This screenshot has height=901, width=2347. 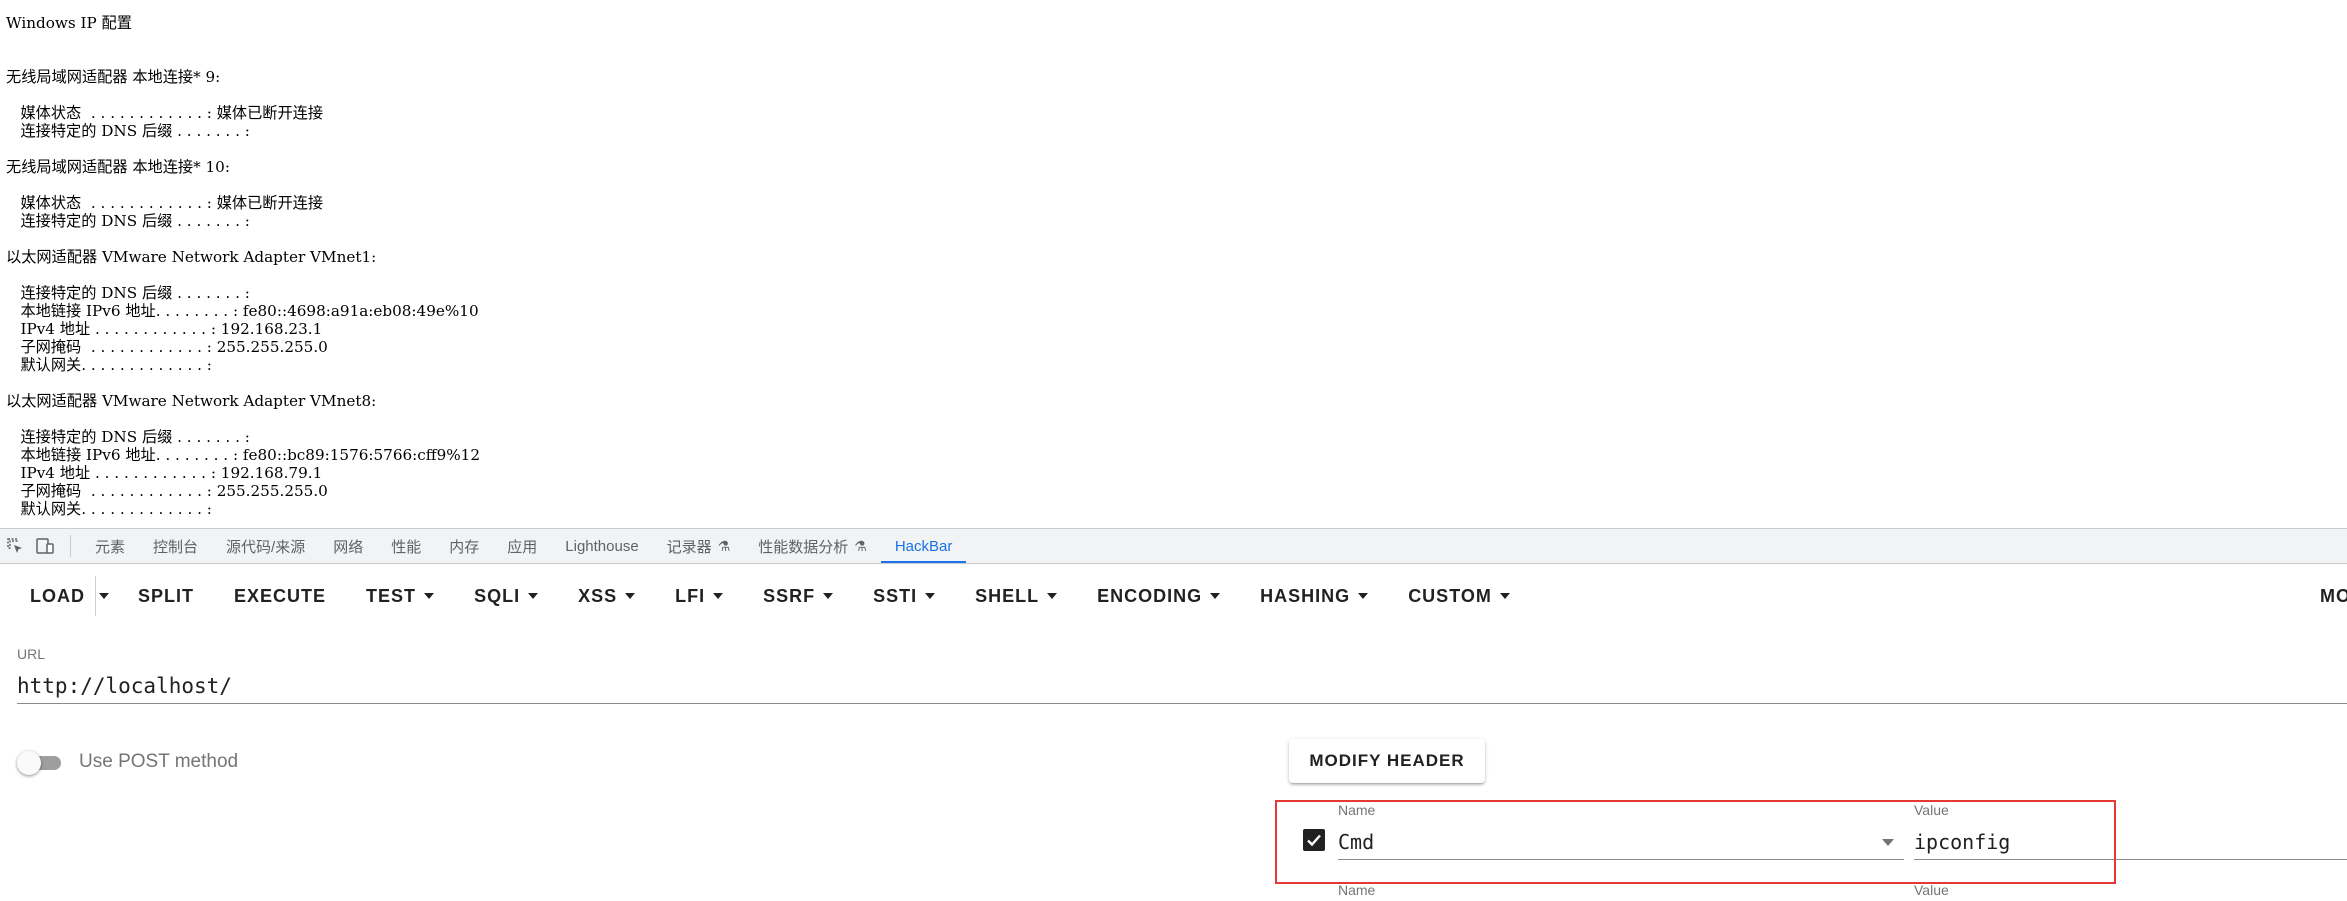 I want to click on url-input, so click(x=1182, y=686).